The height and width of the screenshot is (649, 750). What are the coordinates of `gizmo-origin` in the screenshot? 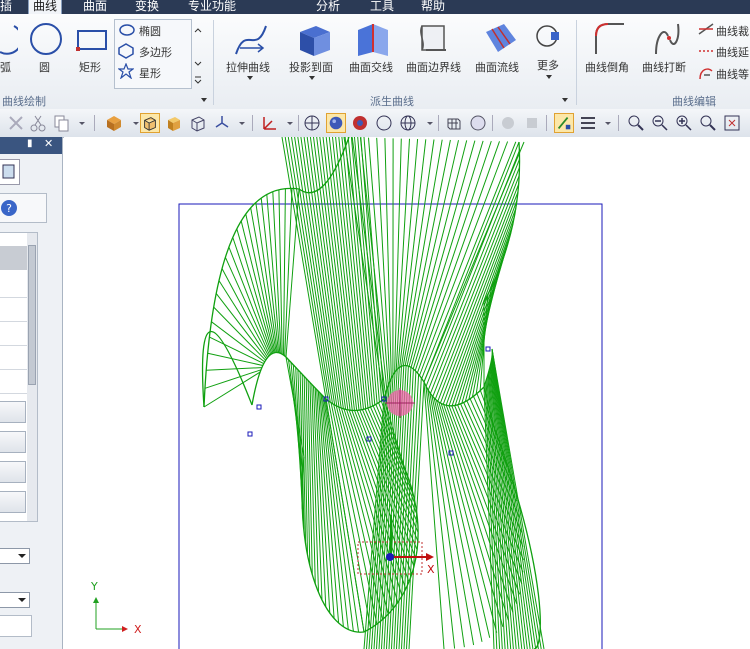 It's located at (390, 557).